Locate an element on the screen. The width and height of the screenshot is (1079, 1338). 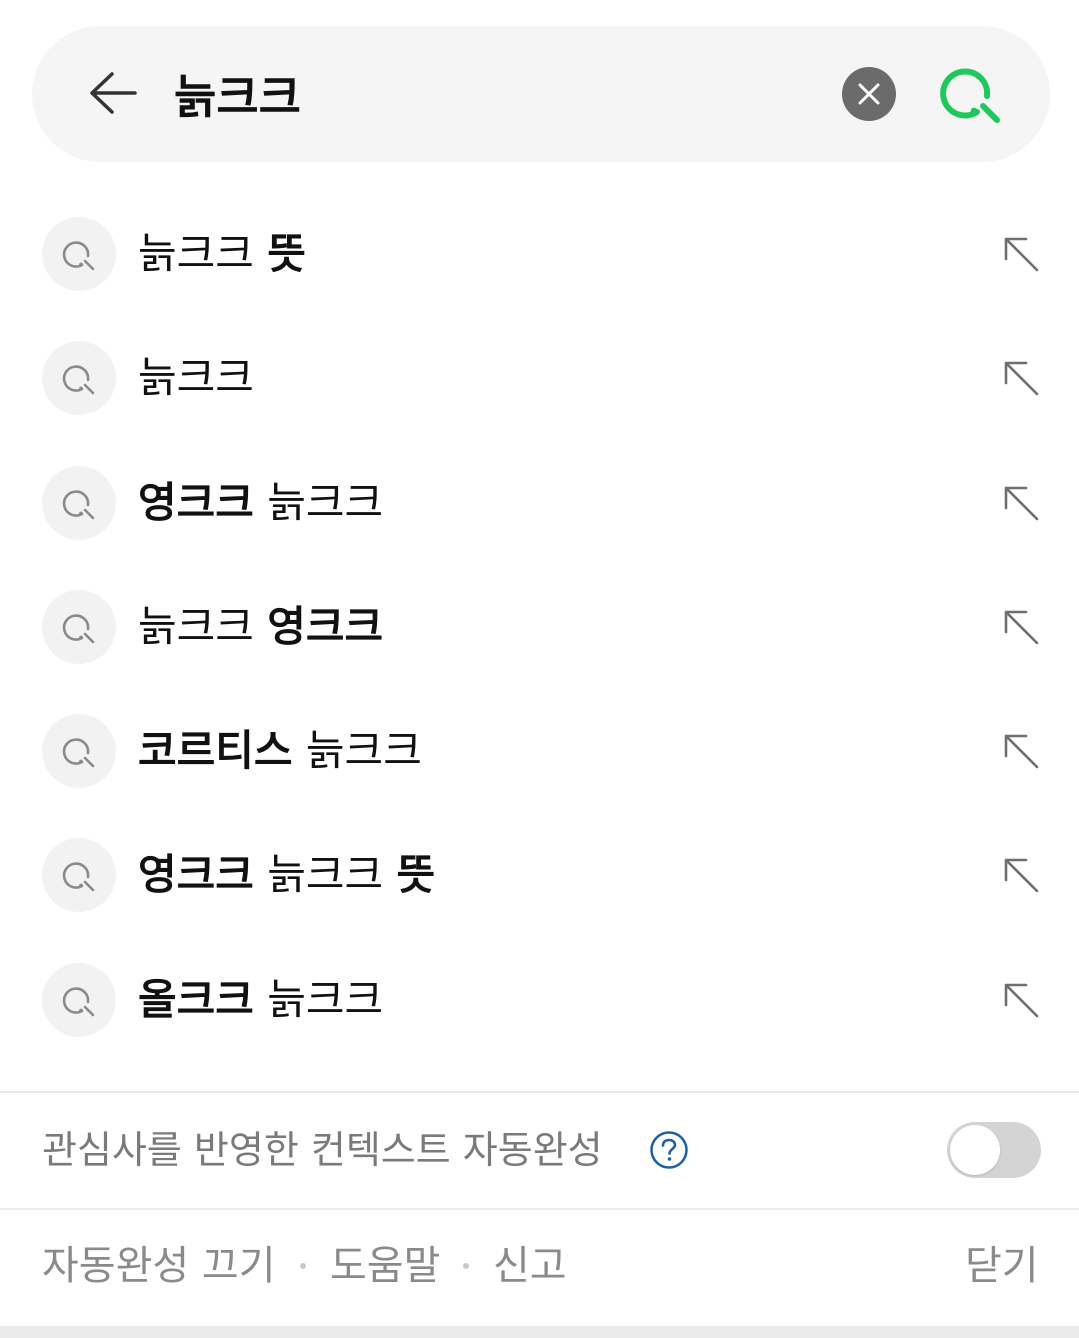
search-bar is located at coordinates (541, 94).